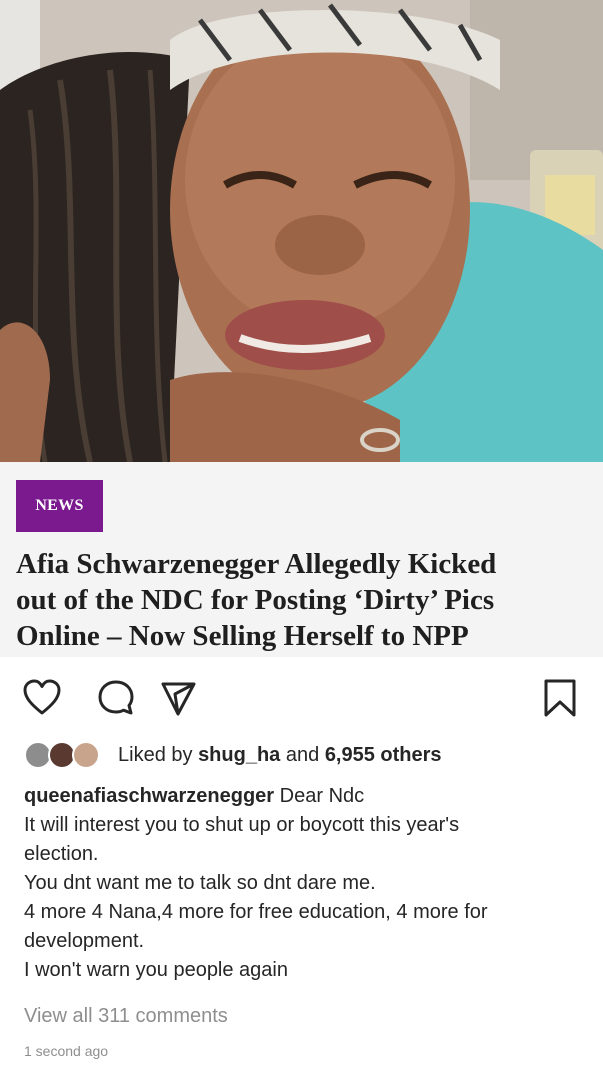  I want to click on likes-row: Liked by shug_ha and 6,955 others, so click(233, 755).